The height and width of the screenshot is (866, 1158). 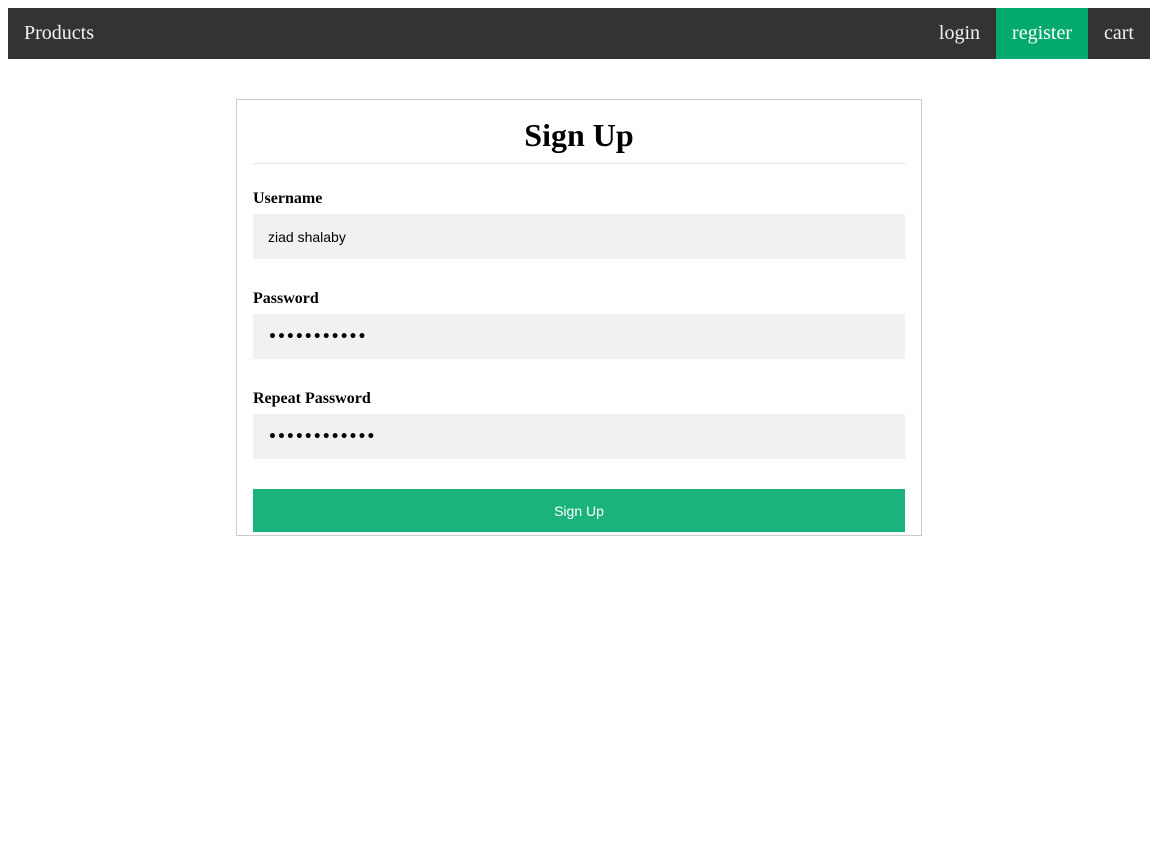 What do you see at coordinates (1042, 33) in the screenshot?
I see `nav-register-link: register` at bounding box center [1042, 33].